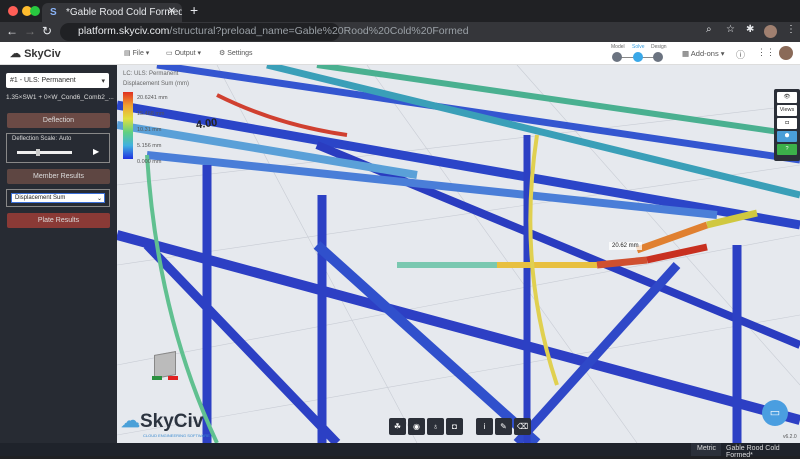 The image size is (800, 459). Describe the element at coordinates (618, 47) in the screenshot. I see `step-model-label: Model` at that location.